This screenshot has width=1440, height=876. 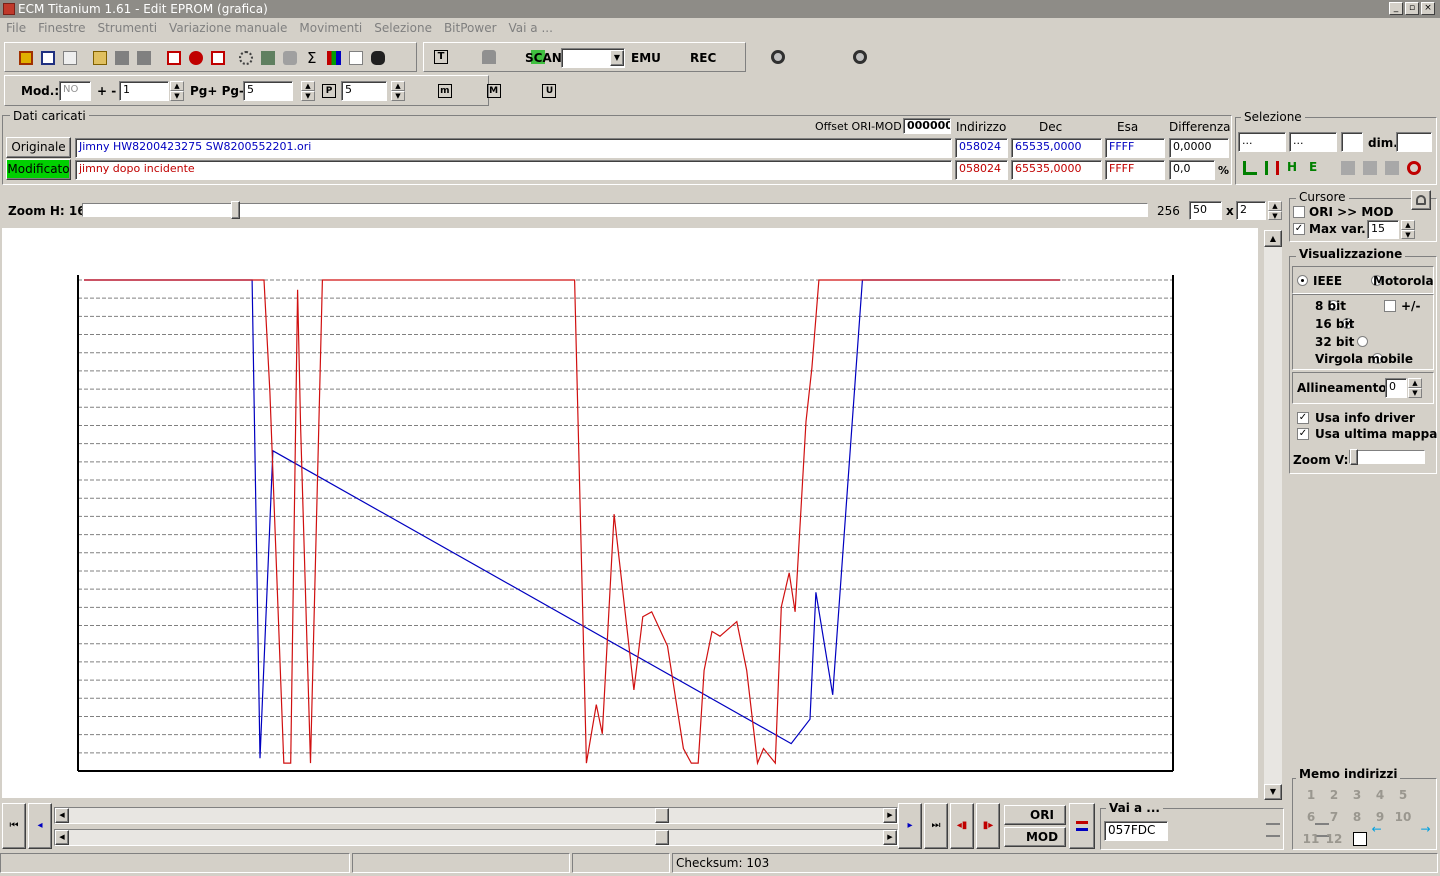 I want to click on max-var-checkbox: ✓, so click(x=1299, y=229).